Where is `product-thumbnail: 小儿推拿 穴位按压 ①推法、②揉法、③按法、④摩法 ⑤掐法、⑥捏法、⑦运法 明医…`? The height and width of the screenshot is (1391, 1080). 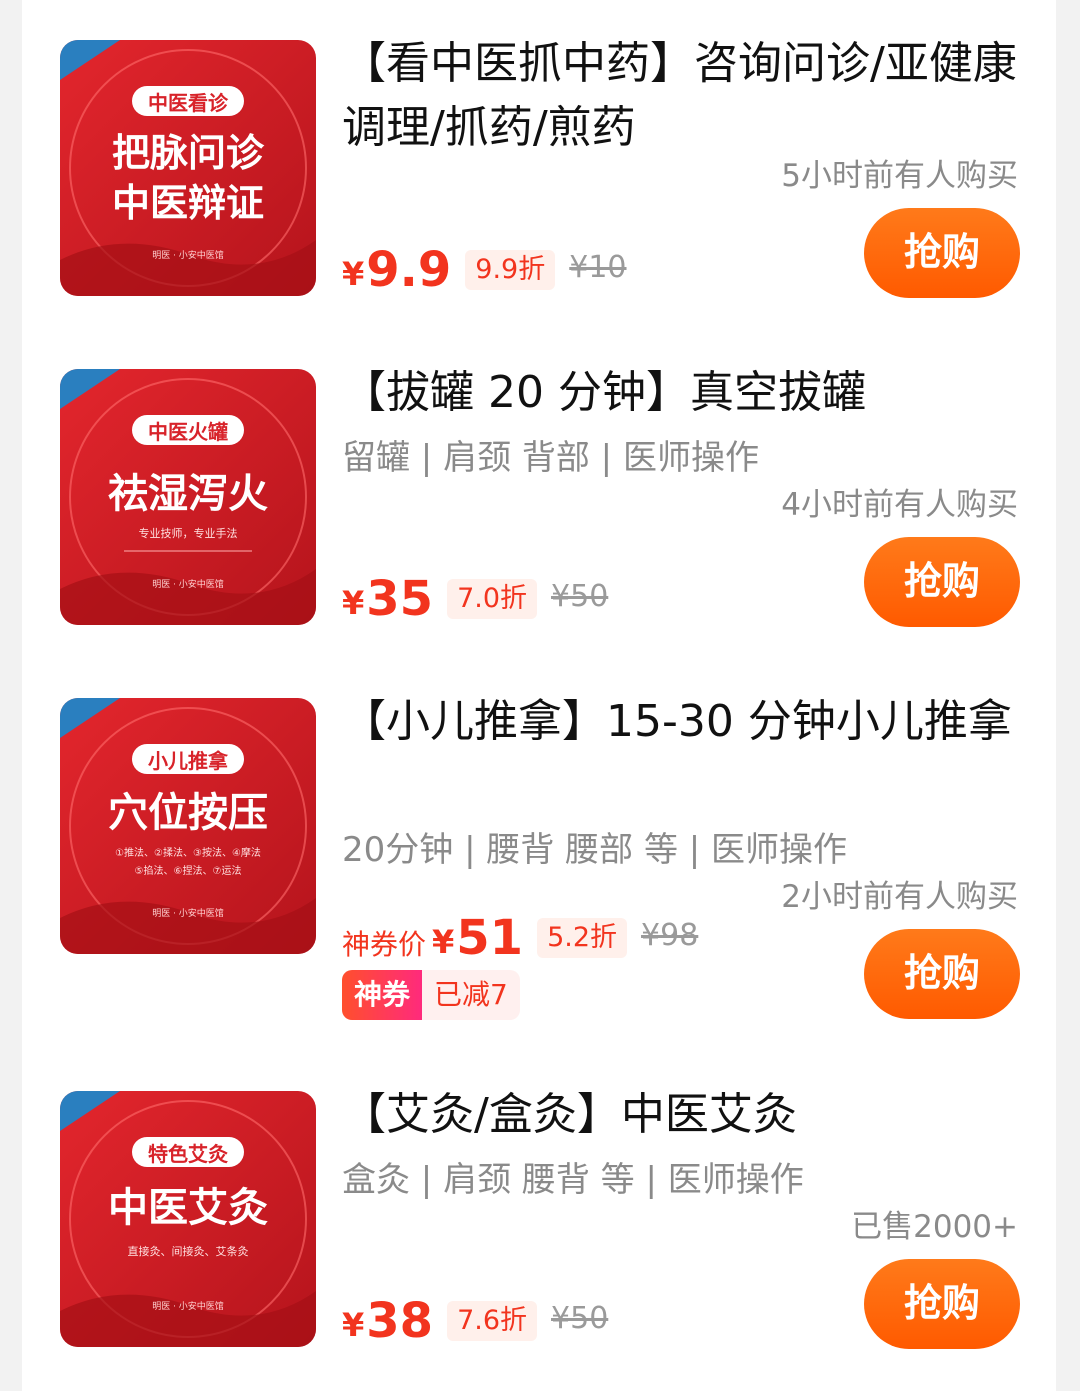 product-thumbnail: 小儿推拿 穴位按压 ①推法、②揉法、③按法、④摩法 ⑤掐法、⑥捏法、⑦运法 明医… is located at coordinates (188, 826).